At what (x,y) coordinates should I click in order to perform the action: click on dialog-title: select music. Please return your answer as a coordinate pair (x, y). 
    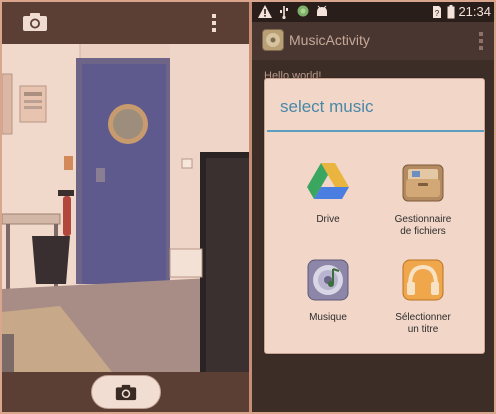
    Looking at the image, I should click on (327, 106).